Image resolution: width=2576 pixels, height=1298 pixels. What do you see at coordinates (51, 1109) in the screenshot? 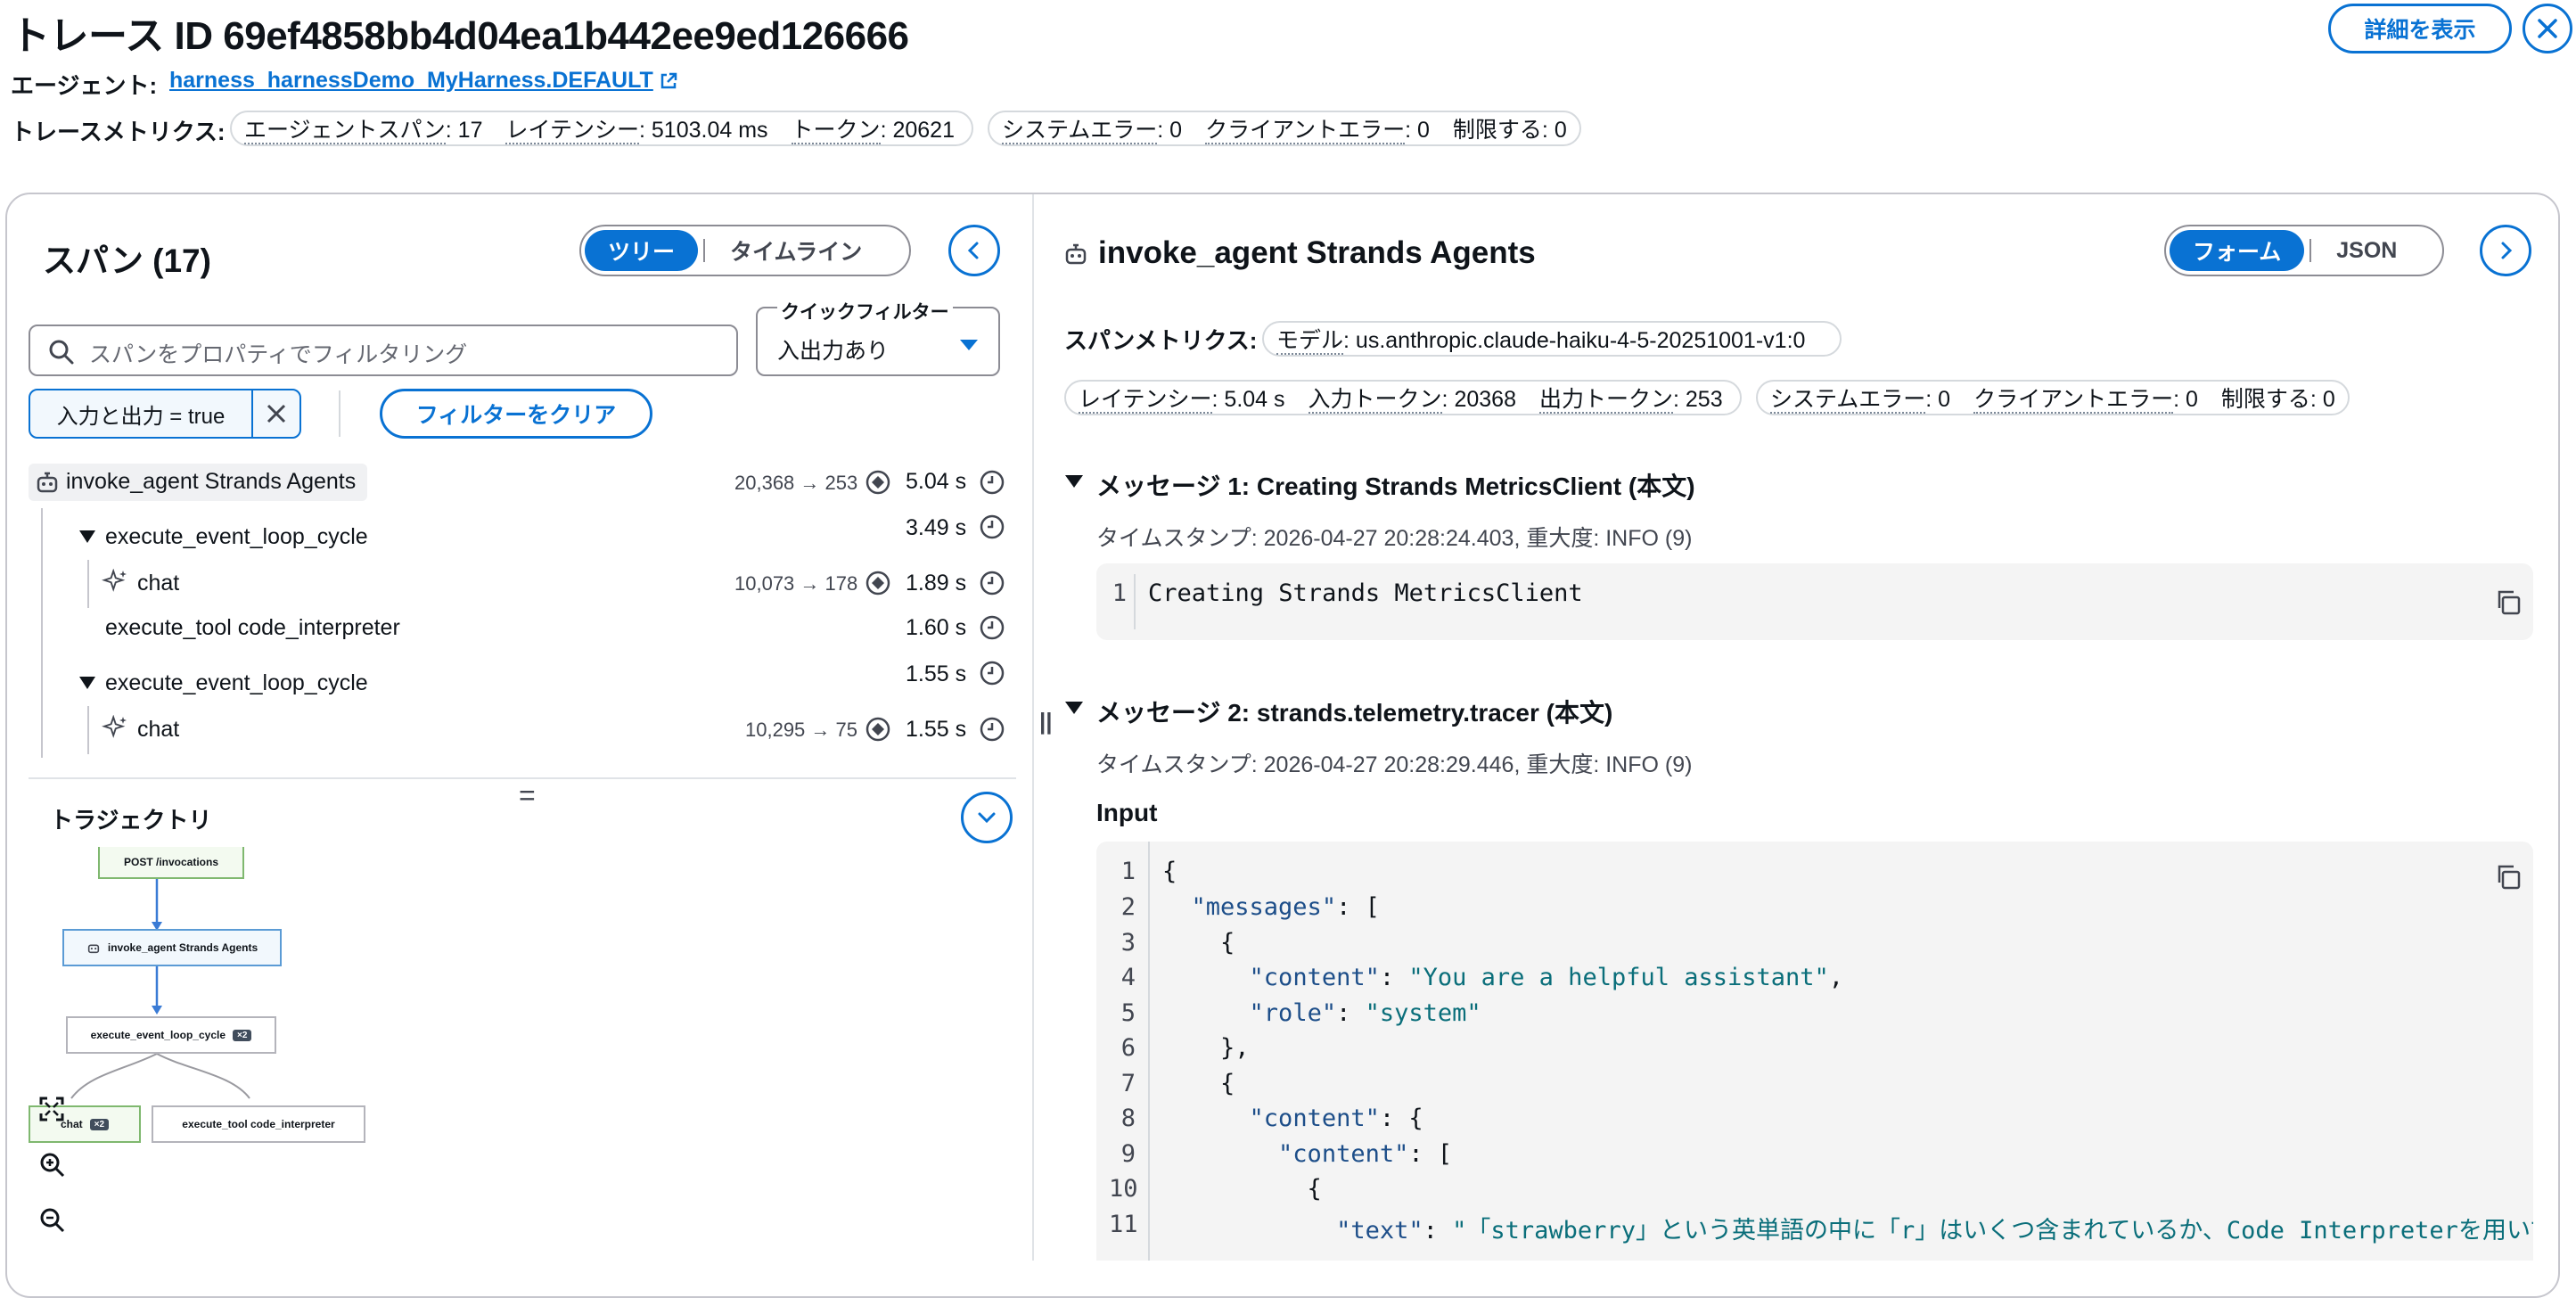
I see `fit-view-icon` at bounding box center [51, 1109].